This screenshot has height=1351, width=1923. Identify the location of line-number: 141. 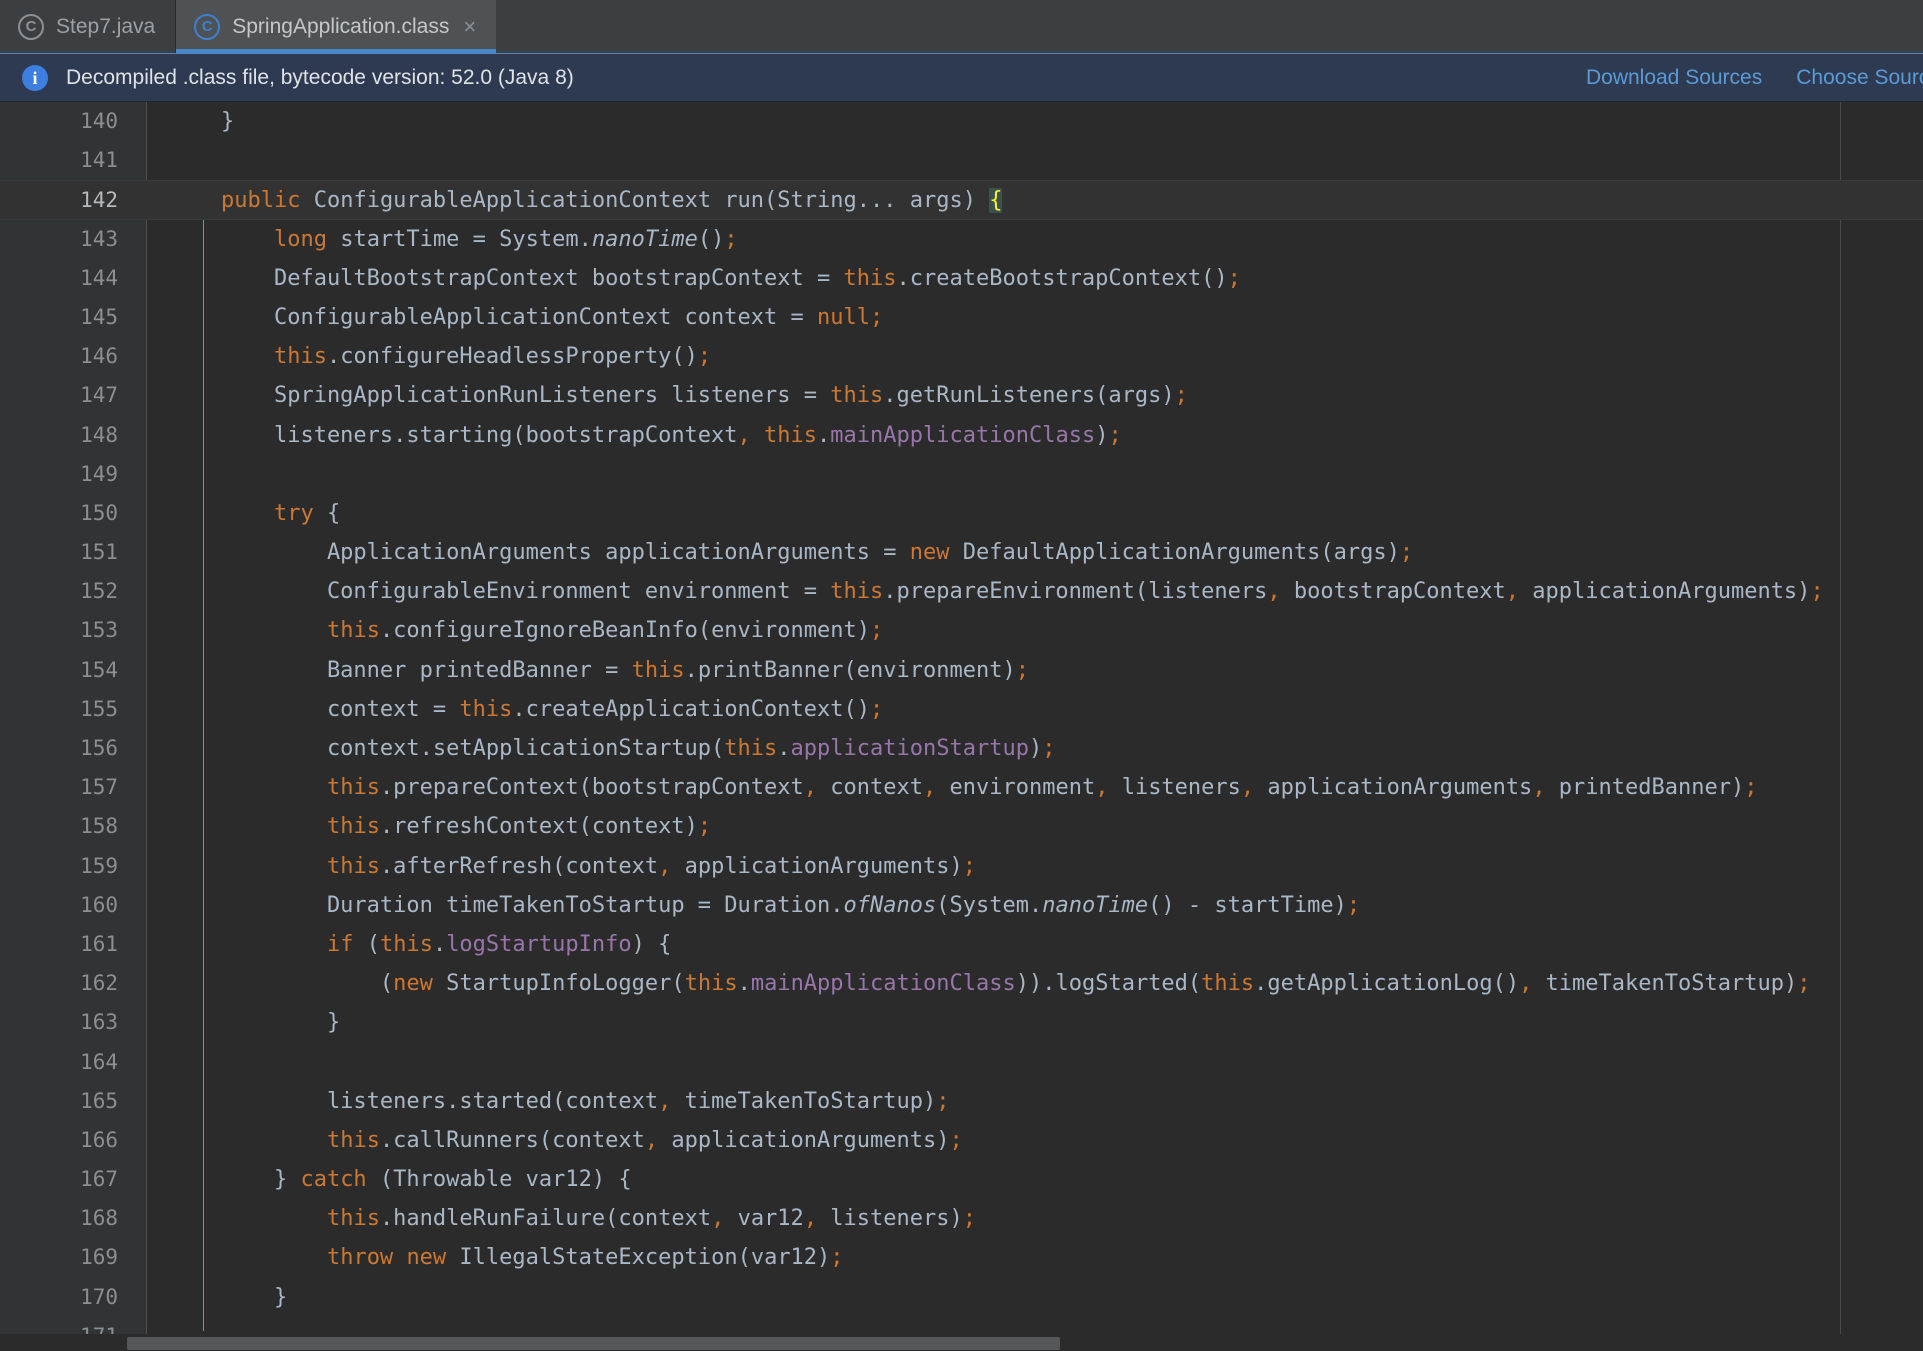
(99, 160).